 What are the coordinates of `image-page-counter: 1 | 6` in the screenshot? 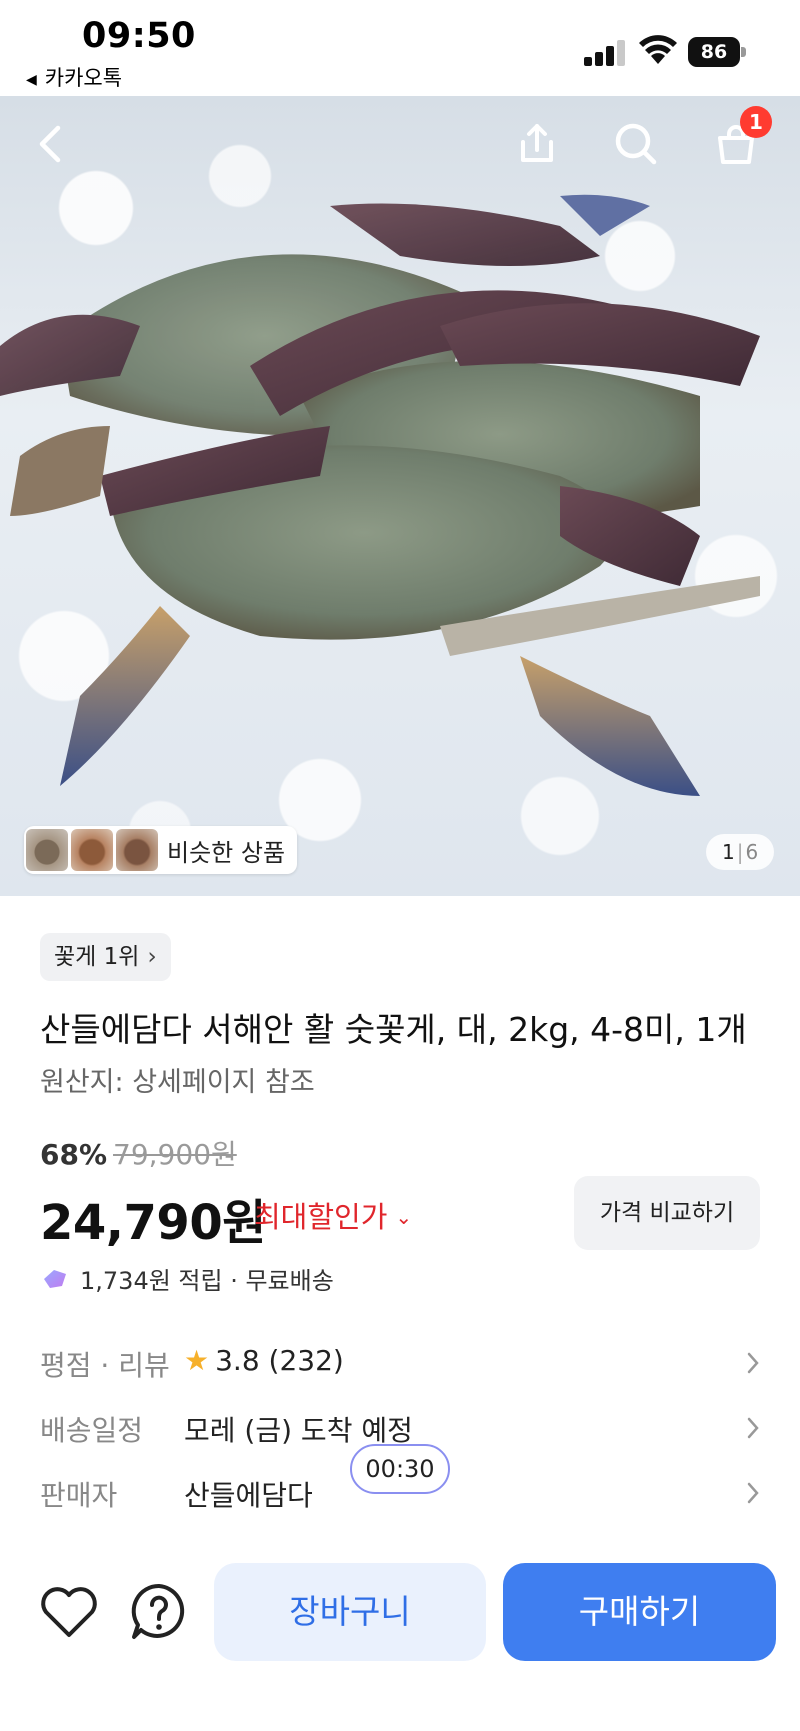 It's located at (740, 852).